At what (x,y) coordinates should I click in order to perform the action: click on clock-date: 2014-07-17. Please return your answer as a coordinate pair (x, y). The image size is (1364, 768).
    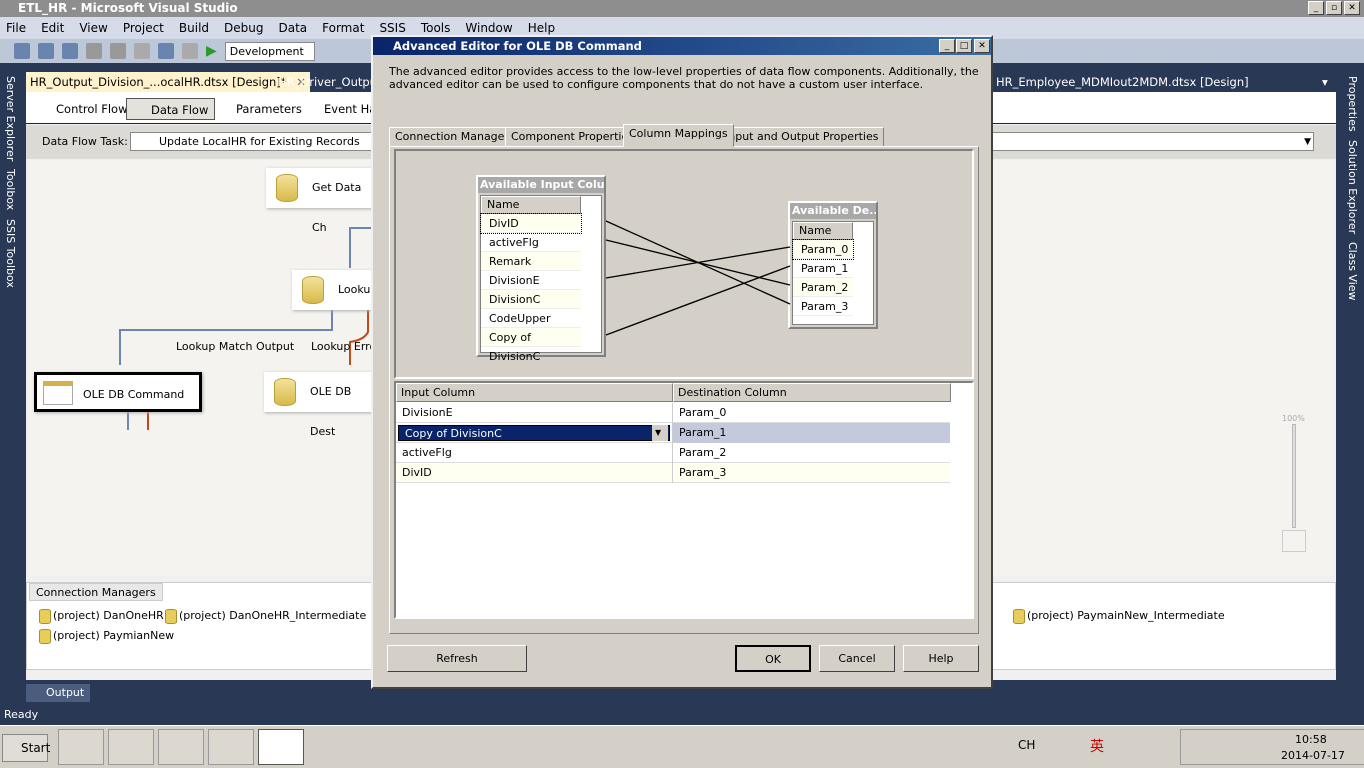
    Looking at the image, I should click on (1313, 755).